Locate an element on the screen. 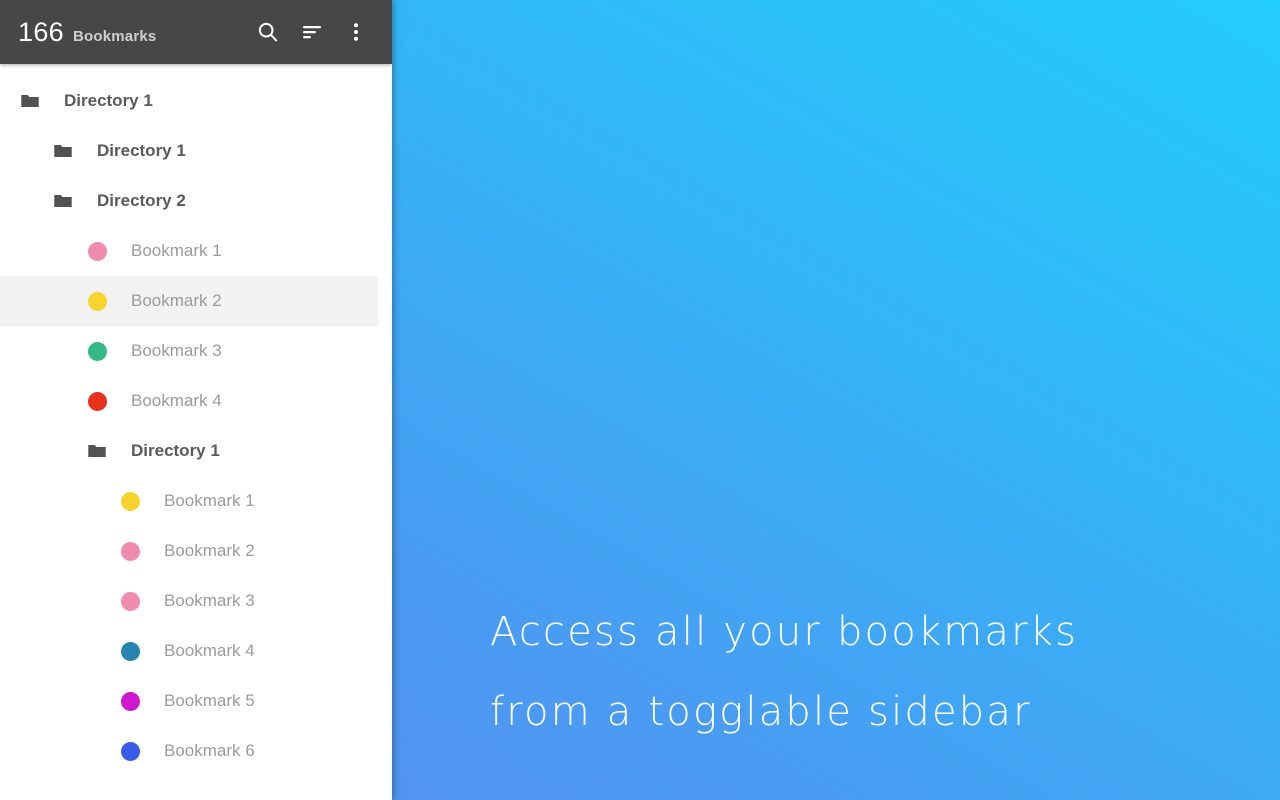 The height and width of the screenshot is (800, 1280). search-button is located at coordinates (268, 32).